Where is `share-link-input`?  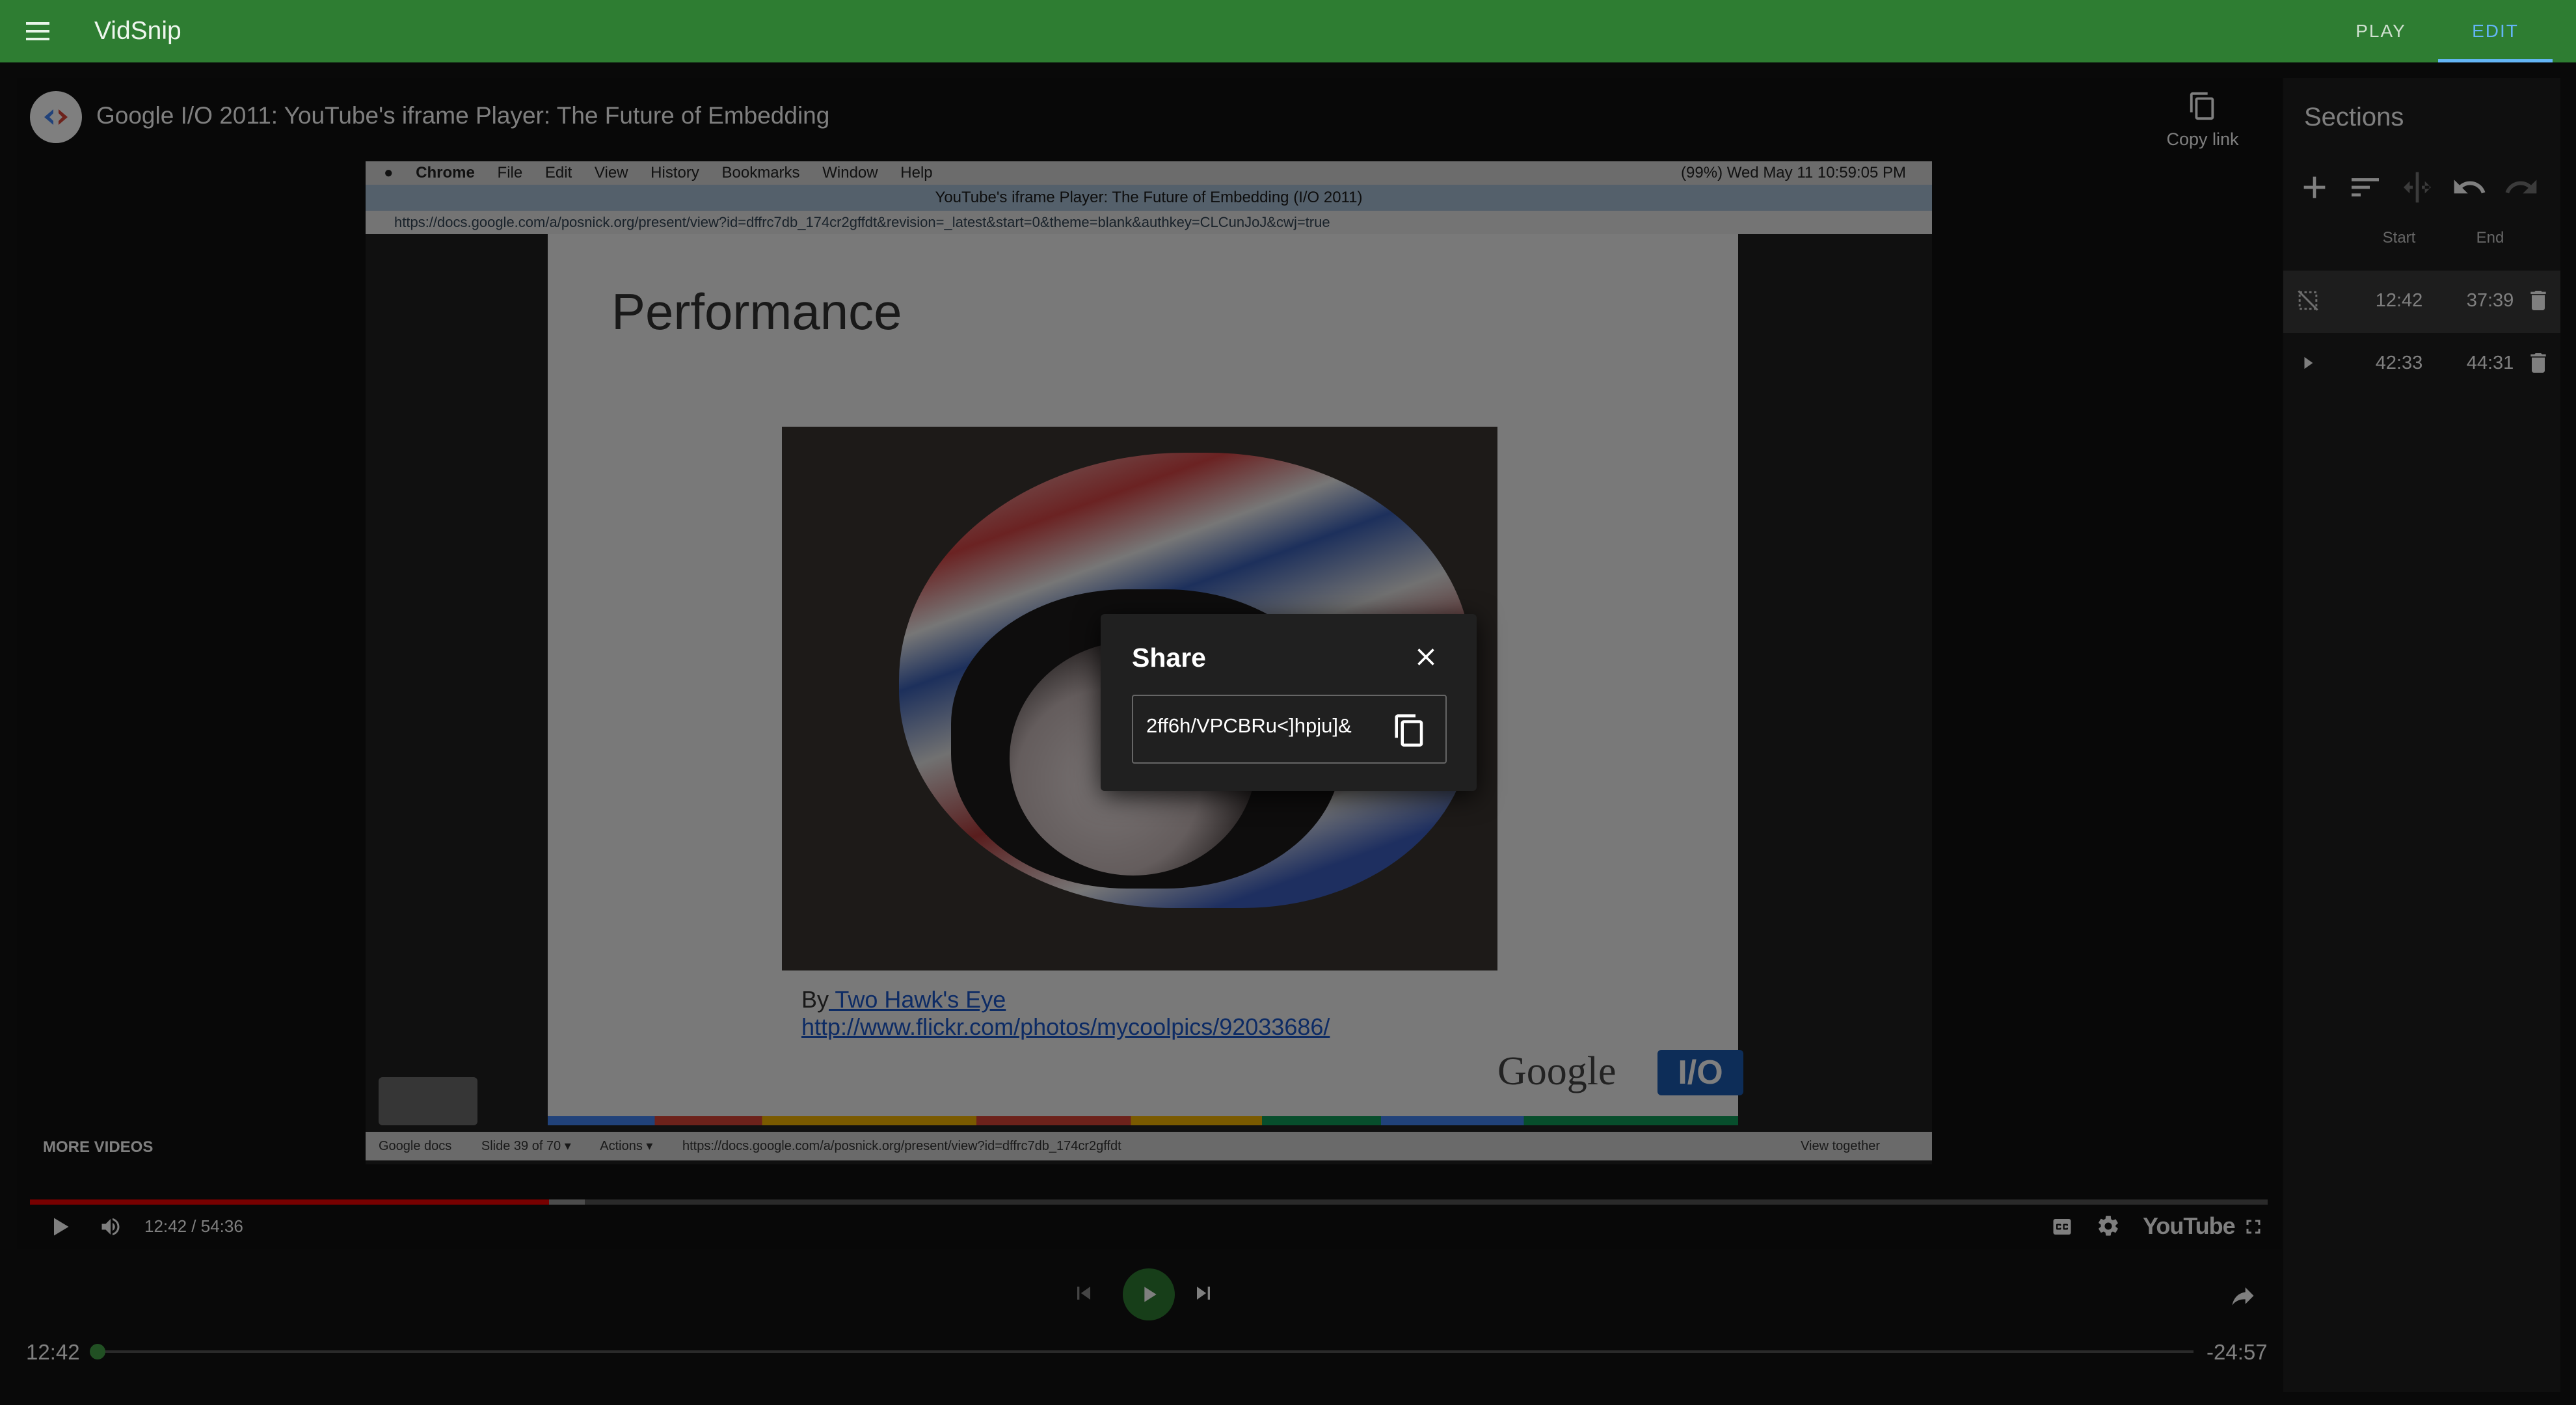
share-link-input is located at coordinates (1256, 726).